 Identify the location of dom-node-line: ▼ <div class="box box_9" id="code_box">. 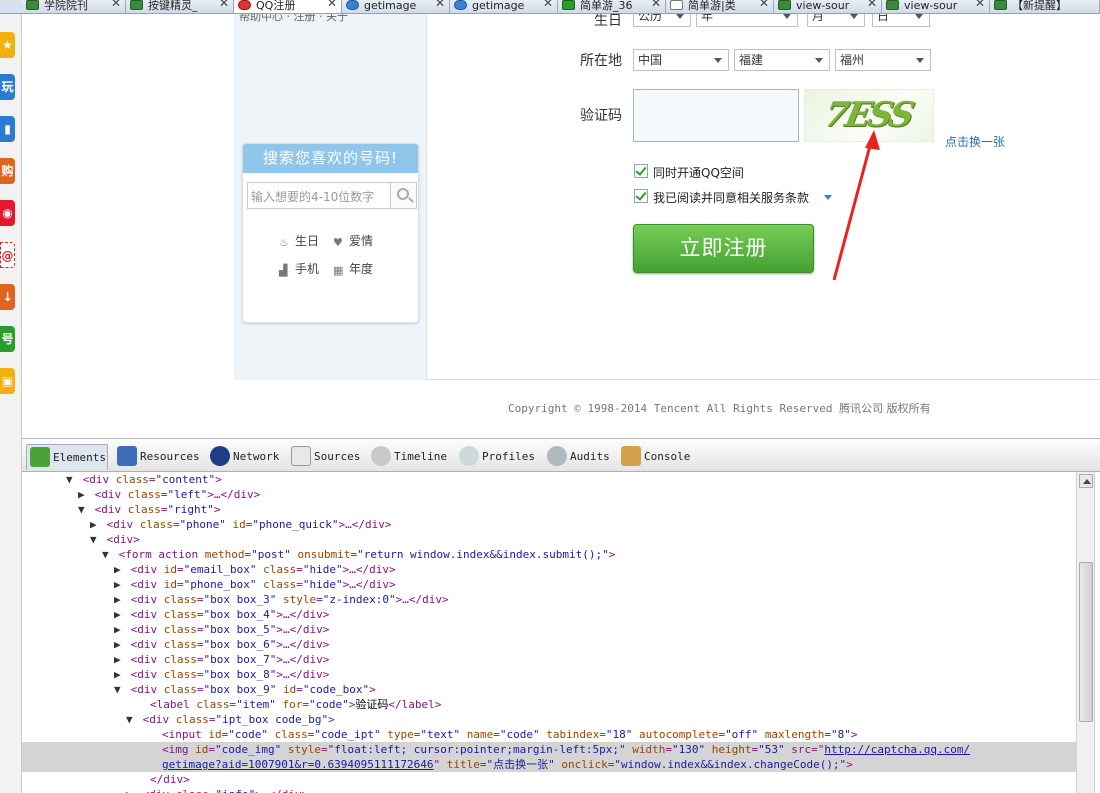
(549, 689).